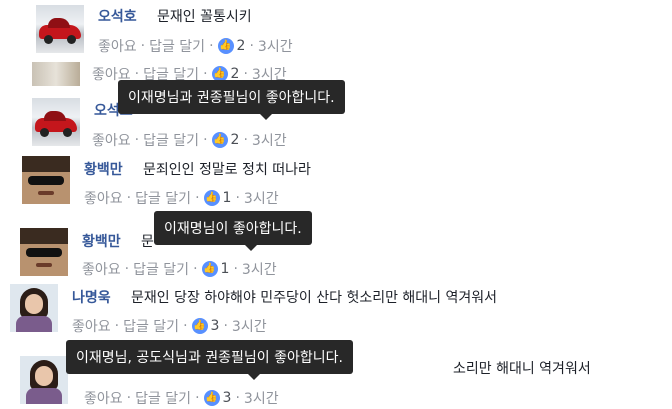 The image size is (672, 409). Describe the element at coordinates (117, 16) in the screenshot. I see `comment-author: 오석호` at that location.